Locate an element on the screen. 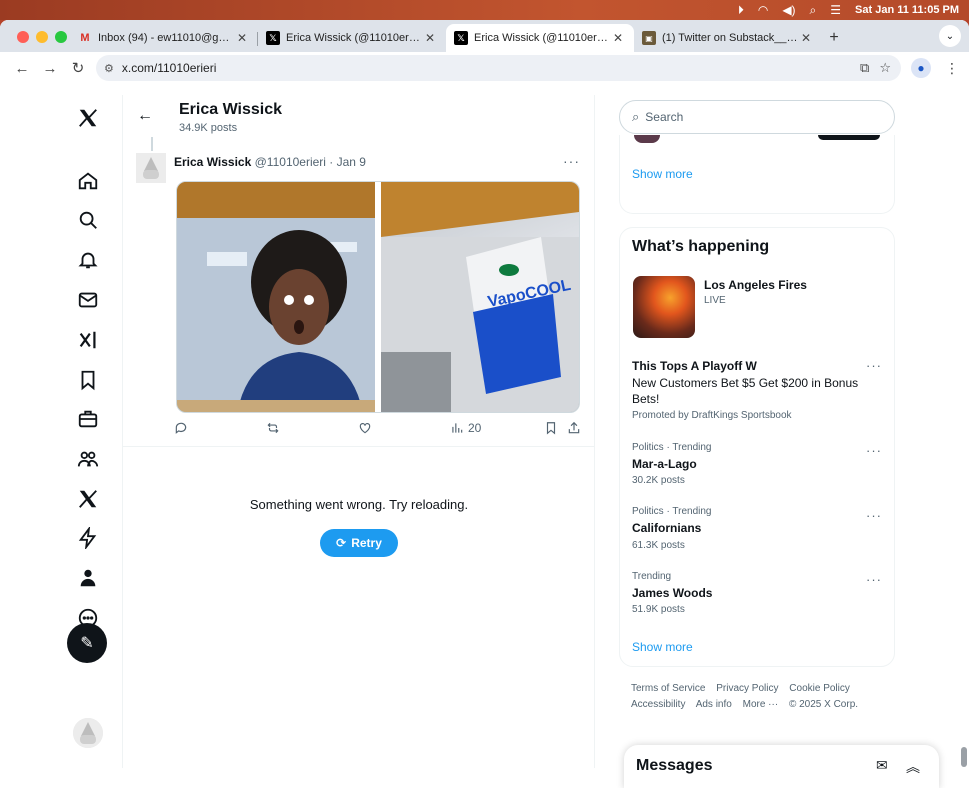  media-image-vapocool-package: VapoCOOL is located at coordinates (480, 297).